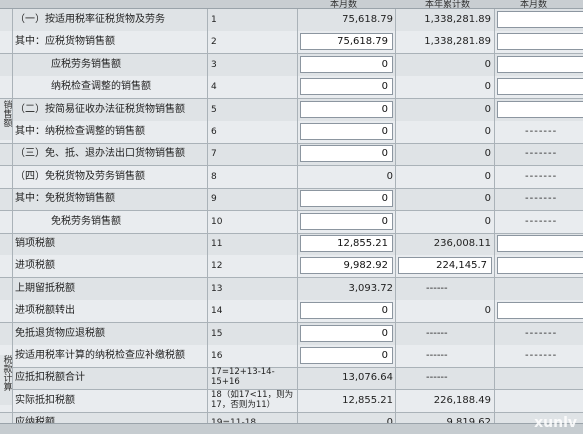 The width and height of the screenshot is (583, 434). What do you see at coordinates (444, 42) in the screenshot?
I see `year-value: 1,338,281.89` at bounding box center [444, 42].